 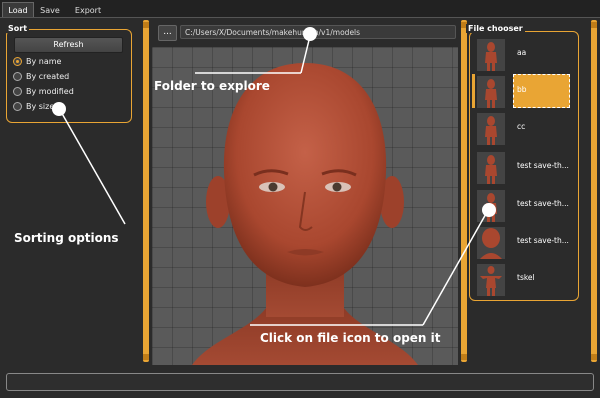 What do you see at coordinates (59, 109) in the screenshot?
I see `sorting-callout-marker` at bounding box center [59, 109].